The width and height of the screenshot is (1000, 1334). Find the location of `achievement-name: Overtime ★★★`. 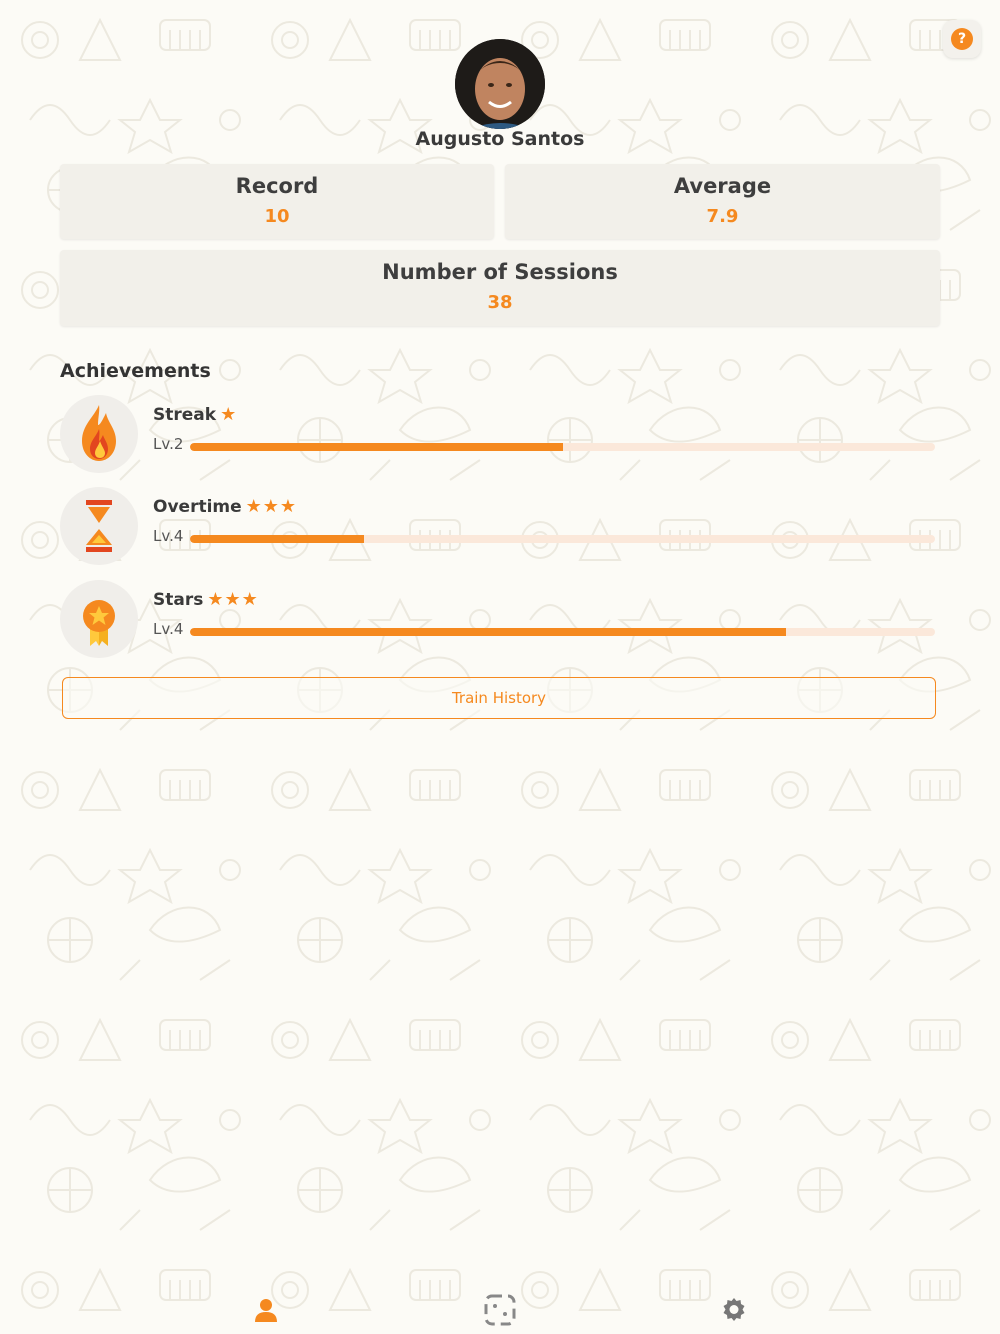

achievement-name: Overtime ★★★ is located at coordinates (225, 506).